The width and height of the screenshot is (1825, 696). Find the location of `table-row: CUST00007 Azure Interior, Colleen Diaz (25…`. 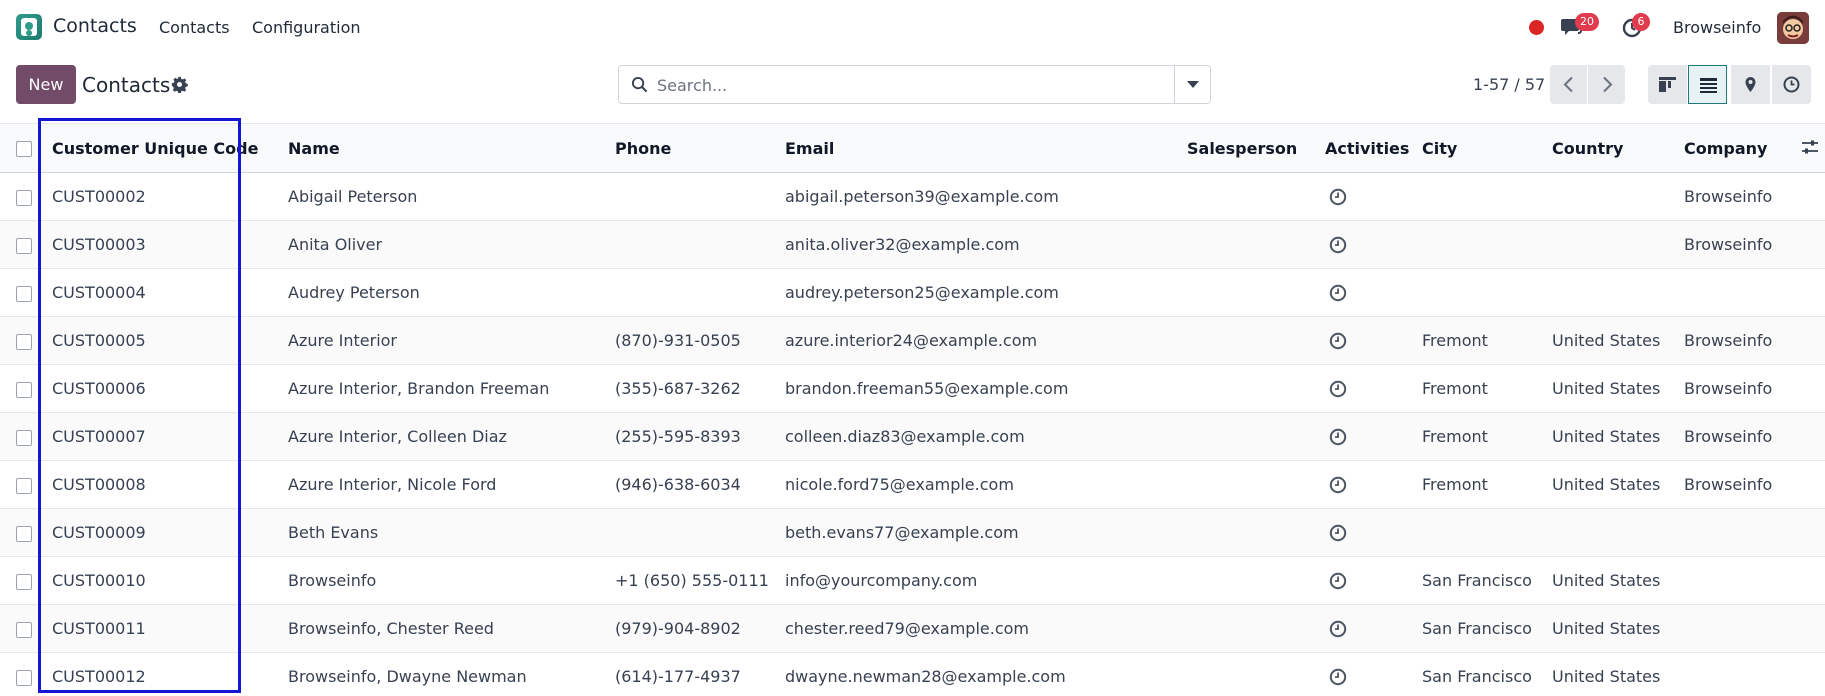

table-row: CUST00007 Azure Interior, Colleen Diaz (25… is located at coordinates (912, 436).